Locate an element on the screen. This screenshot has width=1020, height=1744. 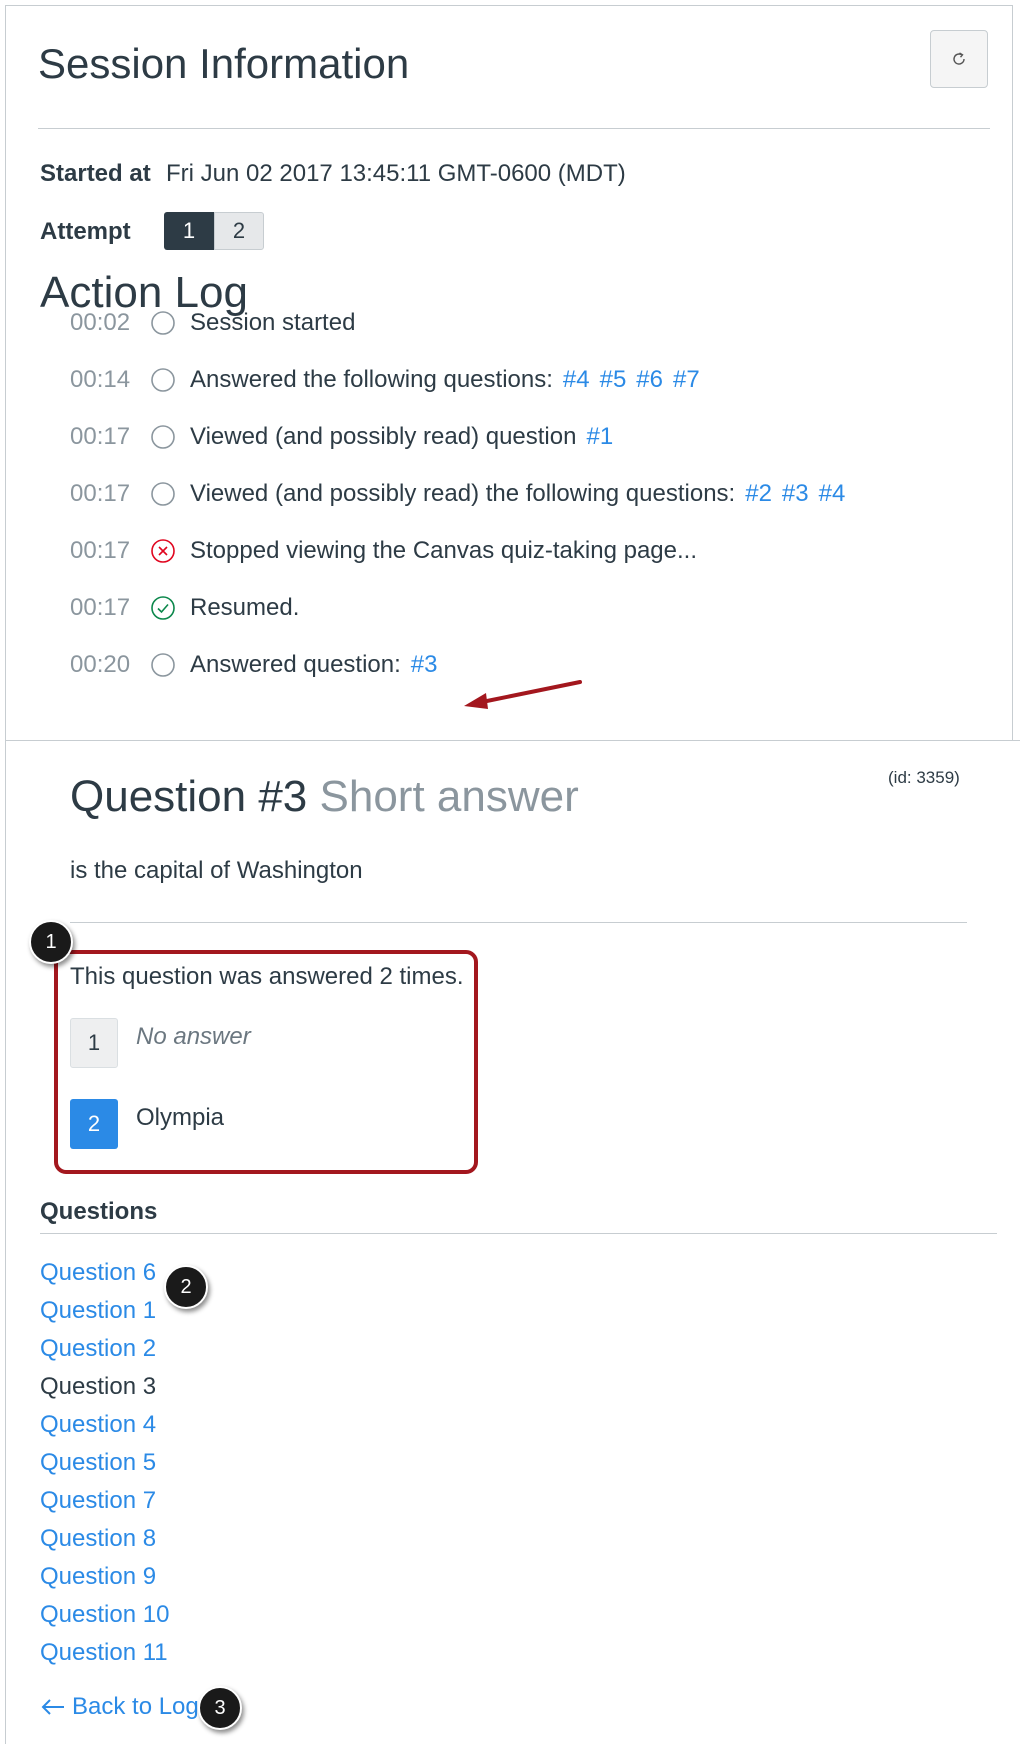
started-at-label: Started at is located at coordinates (95, 173).